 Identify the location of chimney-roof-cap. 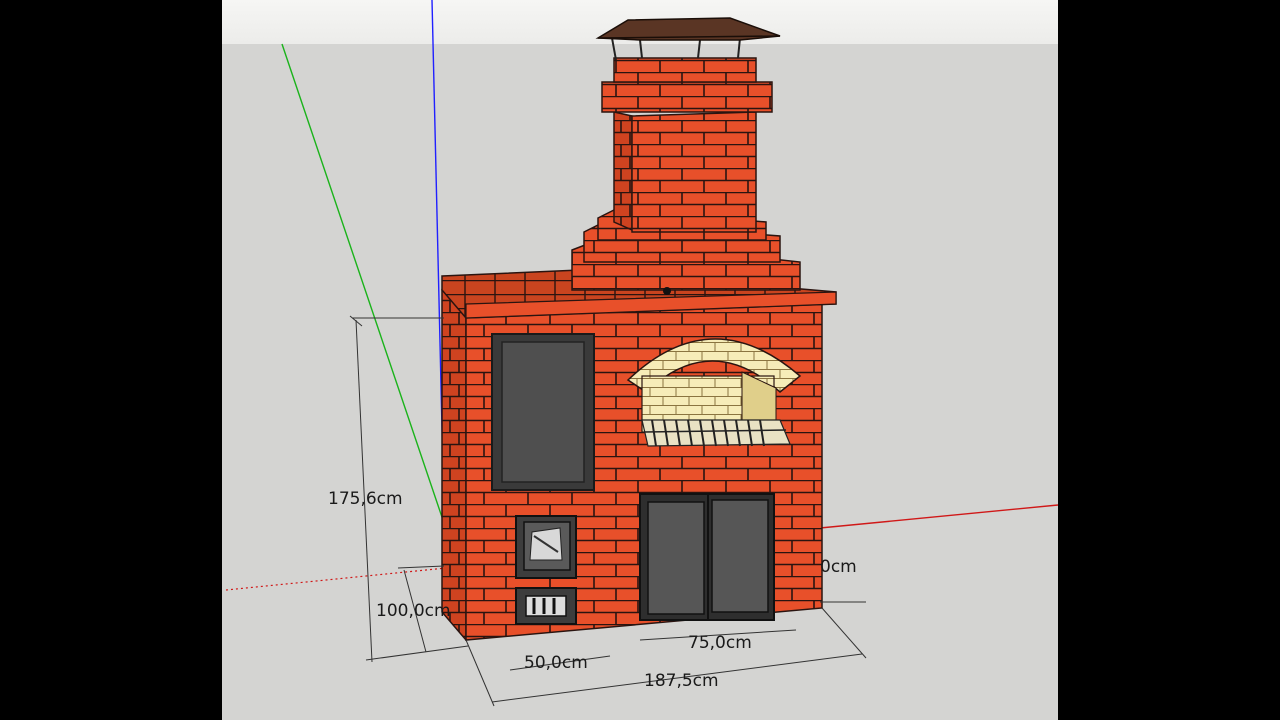
(688, 39).